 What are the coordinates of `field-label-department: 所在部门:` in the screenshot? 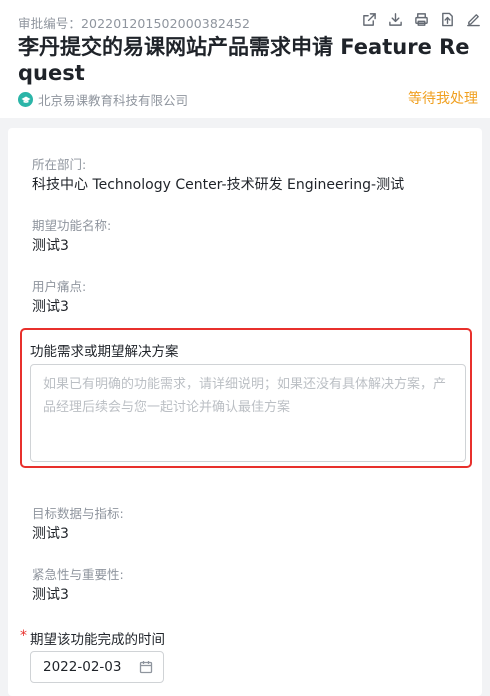 It's located at (59, 164).